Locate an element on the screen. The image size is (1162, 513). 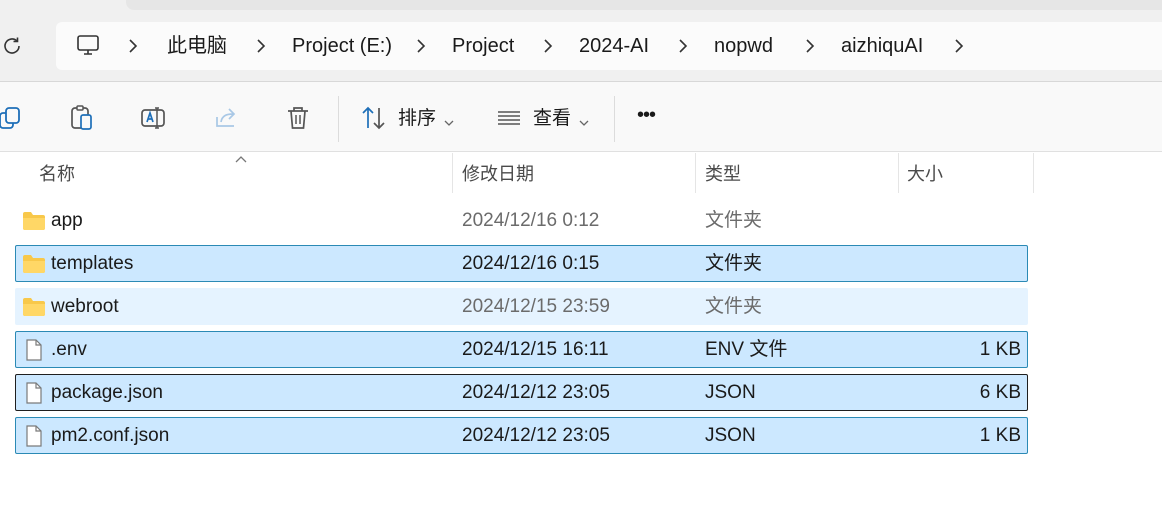
view-button: 查看 is located at coordinates (552, 119).